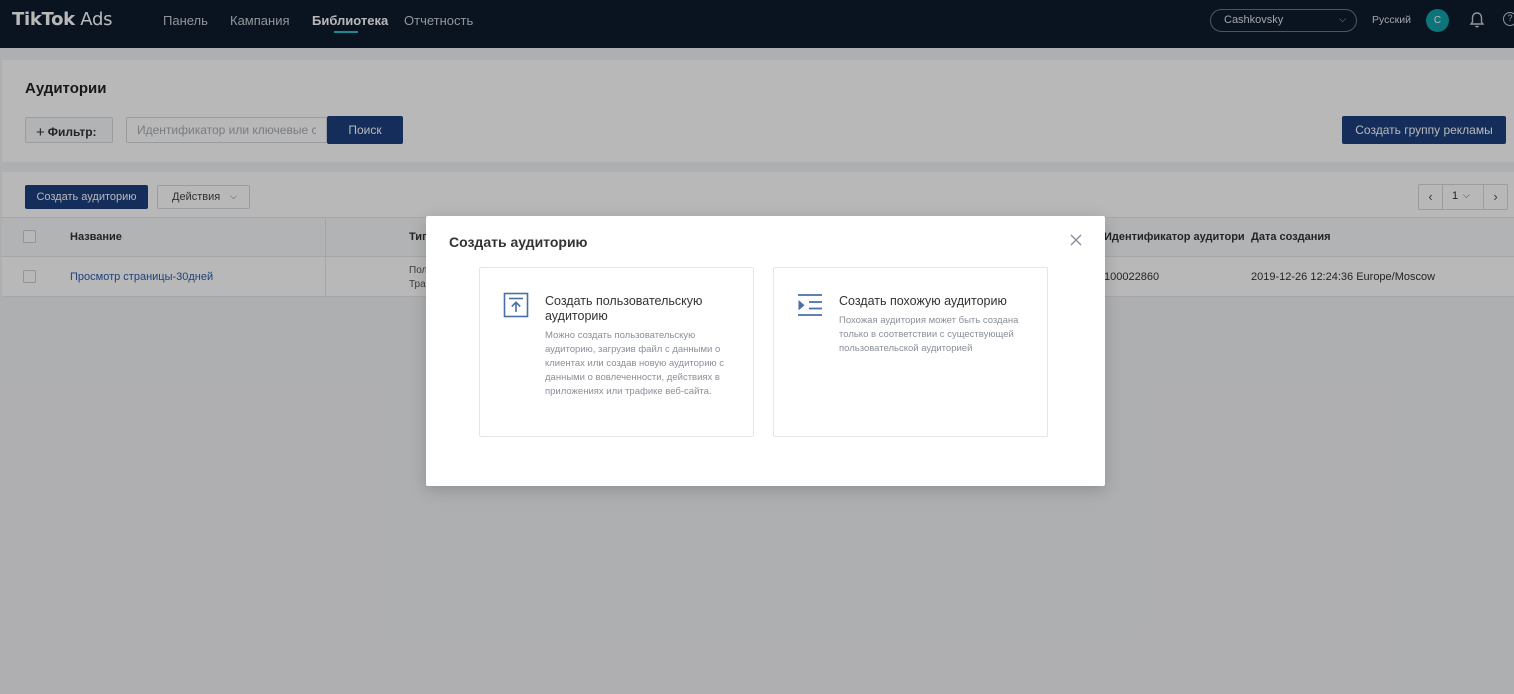 This screenshot has width=1514, height=694. I want to click on upload-icon, so click(516, 305).